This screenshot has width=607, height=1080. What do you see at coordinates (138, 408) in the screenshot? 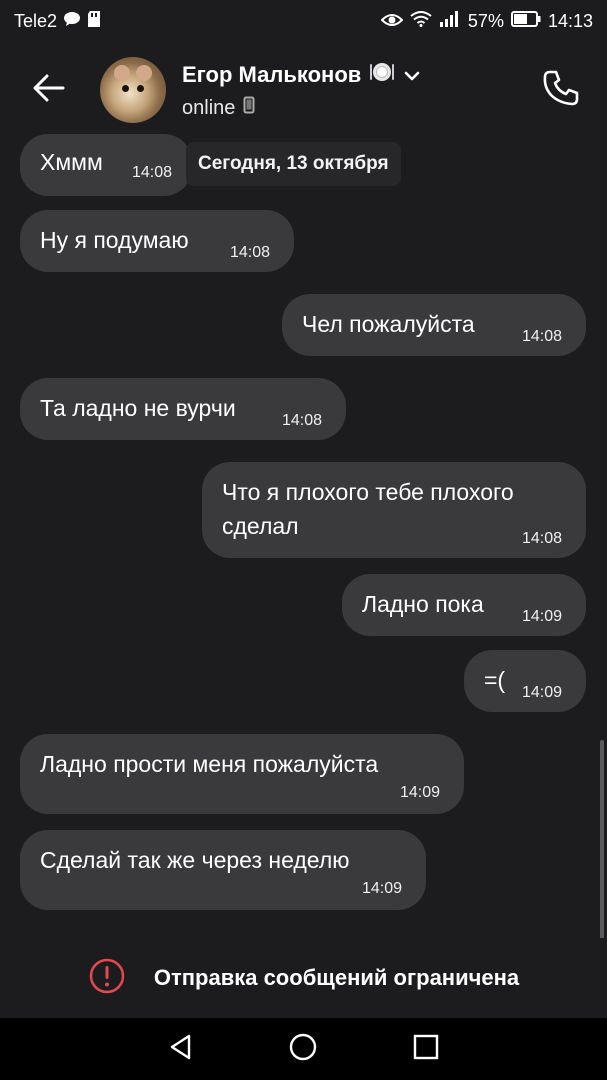
I see `message-text: Та ладно не вурчи` at bounding box center [138, 408].